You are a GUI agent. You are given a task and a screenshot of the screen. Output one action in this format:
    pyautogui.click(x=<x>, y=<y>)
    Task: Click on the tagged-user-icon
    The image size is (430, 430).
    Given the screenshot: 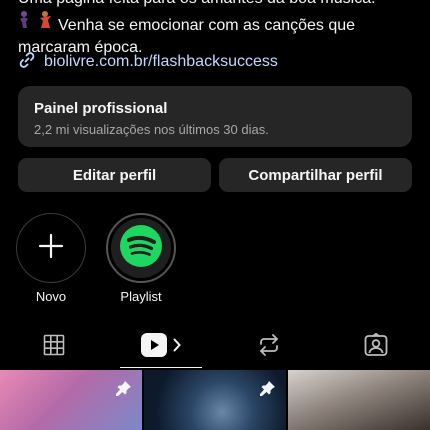 What is the action you would take?
    pyautogui.click(x=376, y=347)
    